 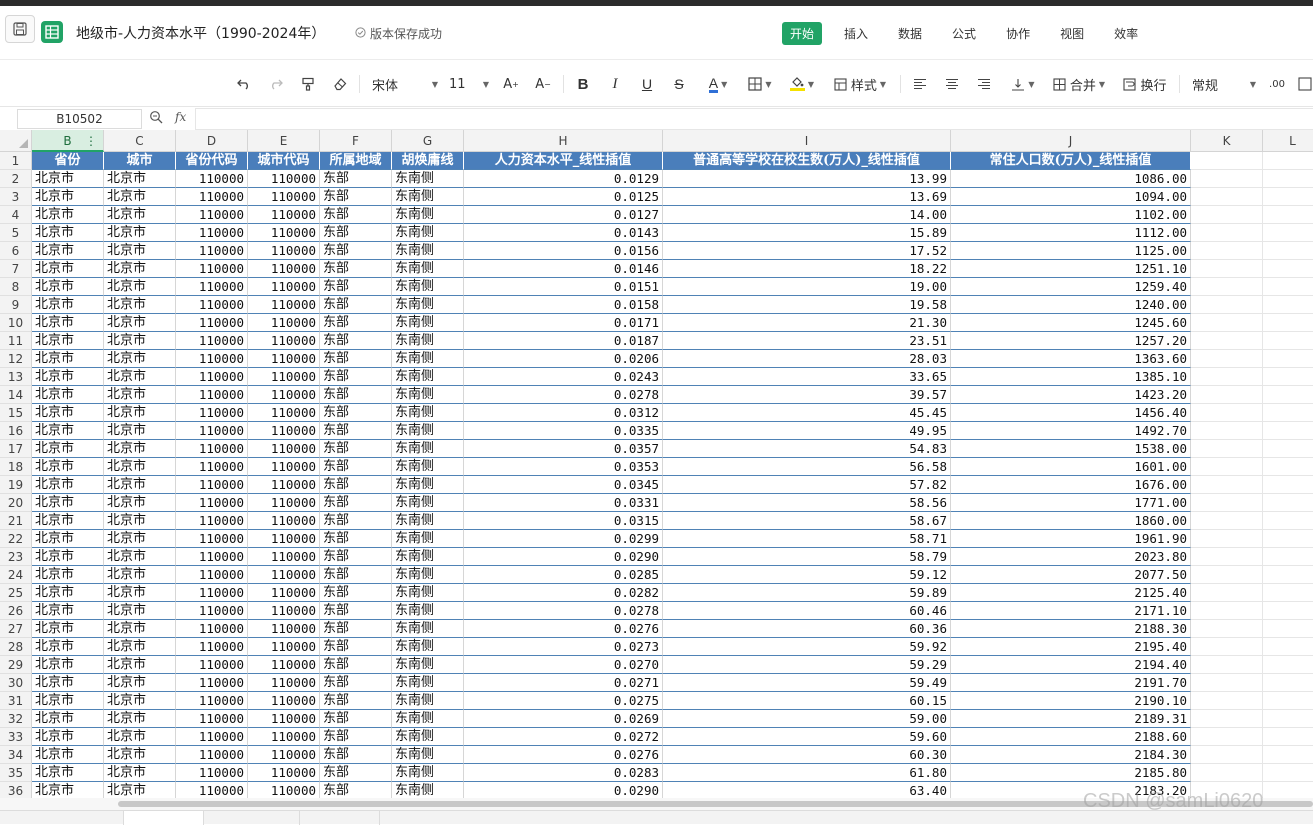 What do you see at coordinates (16, 773) in the screenshot?
I see `row-header: 35` at bounding box center [16, 773].